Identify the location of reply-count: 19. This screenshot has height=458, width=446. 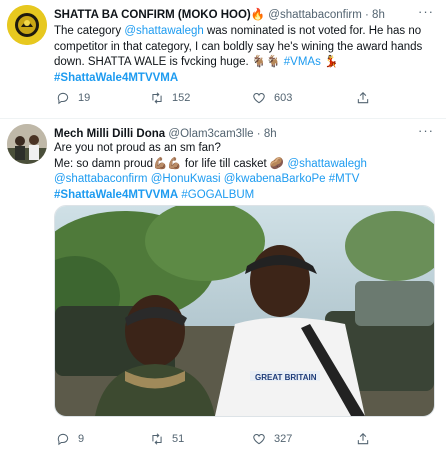
(84, 98).